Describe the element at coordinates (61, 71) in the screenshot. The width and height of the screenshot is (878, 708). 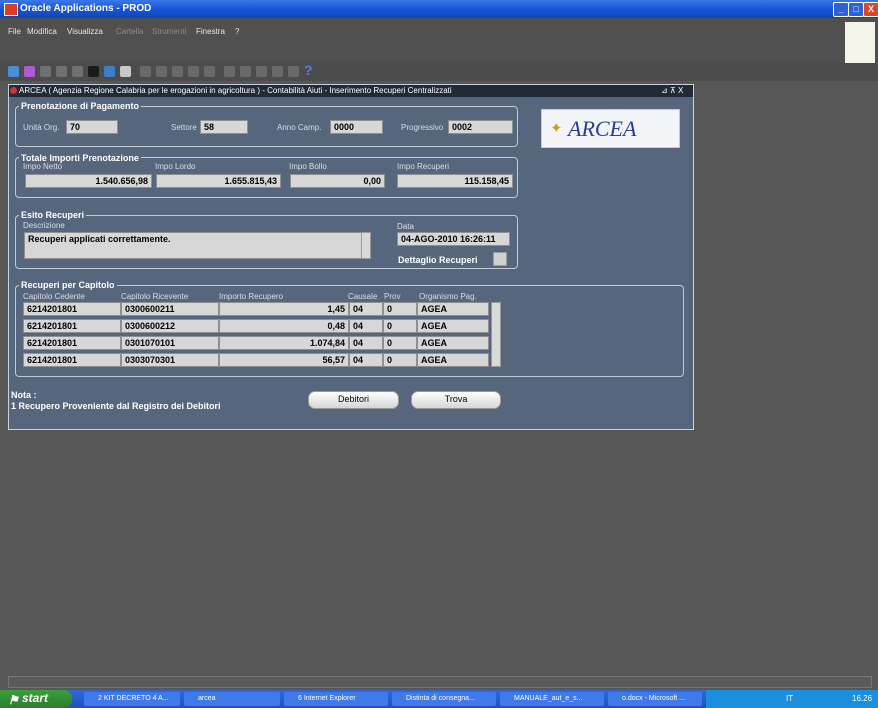
I see `save-icon` at that location.